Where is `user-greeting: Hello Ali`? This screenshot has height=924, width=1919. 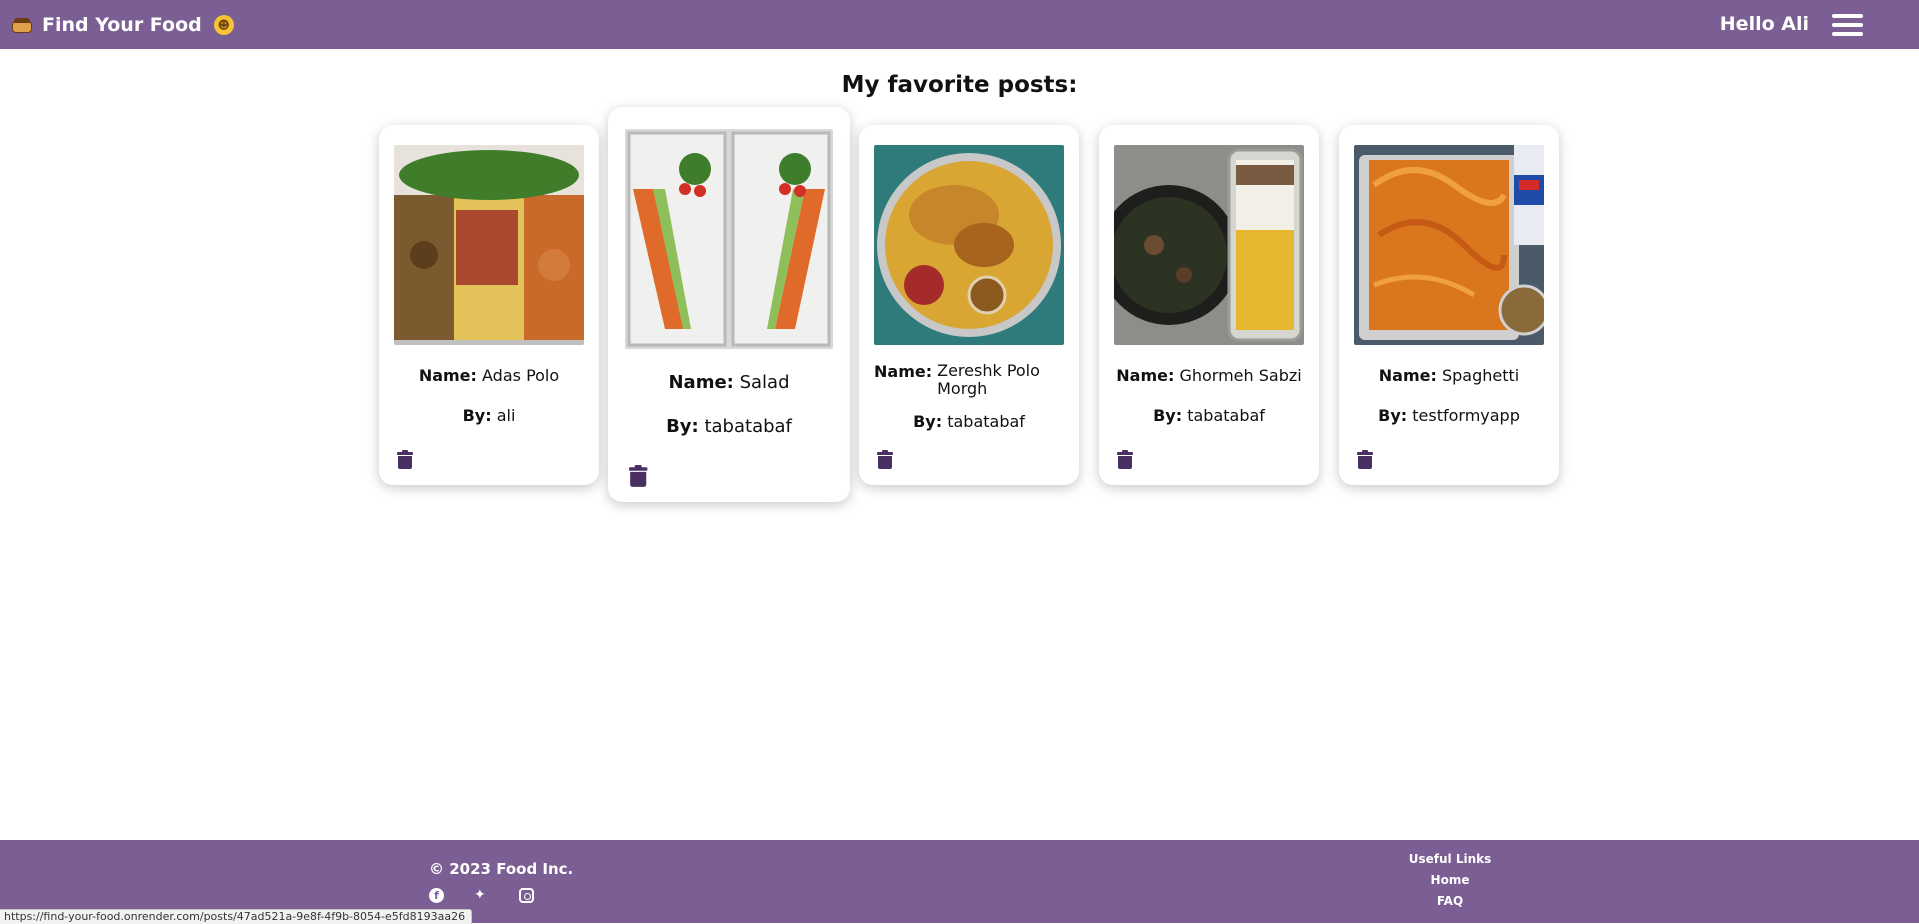
user-greeting: Hello Ali is located at coordinates (1764, 24).